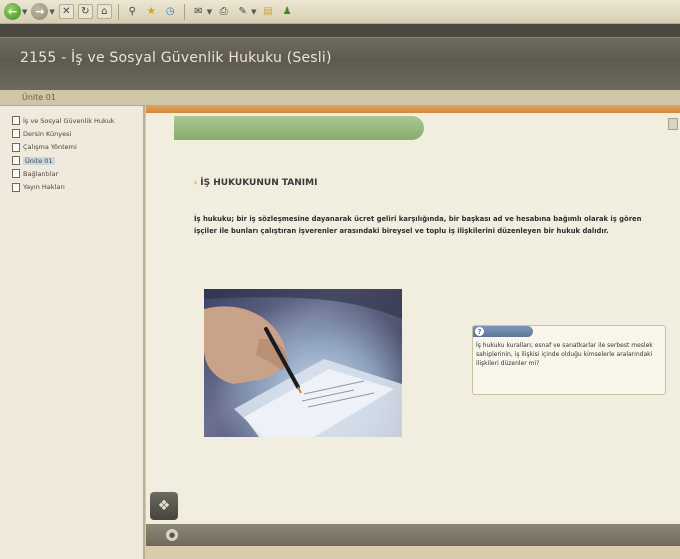 Image resolution: width=680 pixels, height=559 pixels. What do you see at coordinates (39, 160) in the screenshot?
I see `sidebar-item-label: Ünite 01` at bounding box center [39, 160].